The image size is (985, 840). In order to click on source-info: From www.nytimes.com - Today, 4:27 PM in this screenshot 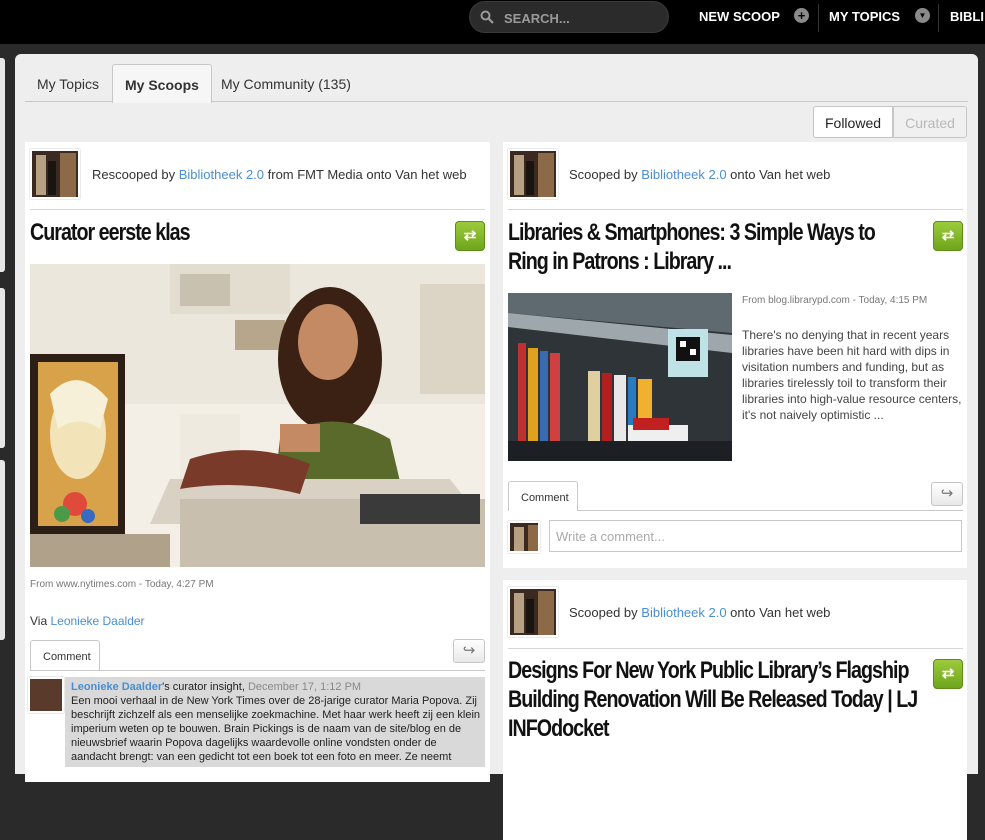, I will do `click(122, 584)`.